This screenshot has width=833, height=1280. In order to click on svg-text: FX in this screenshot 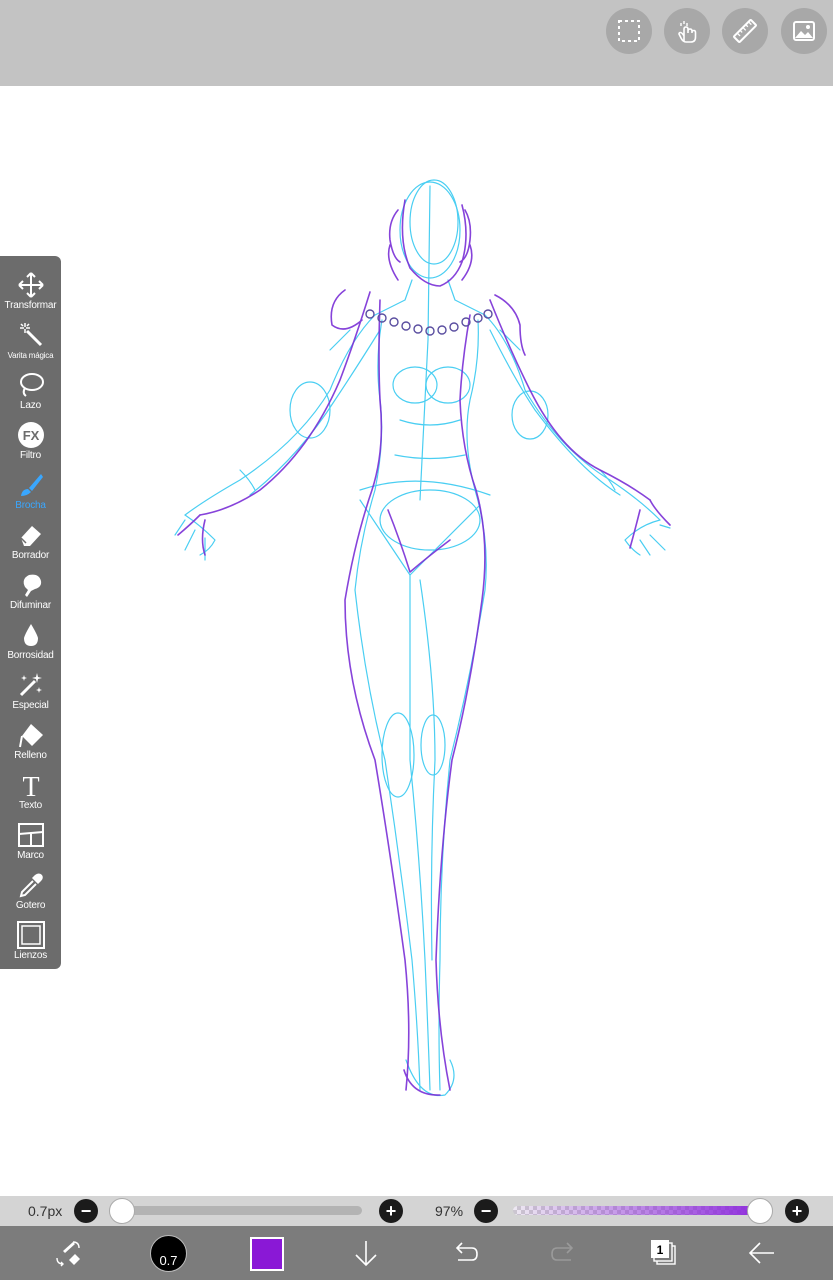, I will do `click(30, 435)`.